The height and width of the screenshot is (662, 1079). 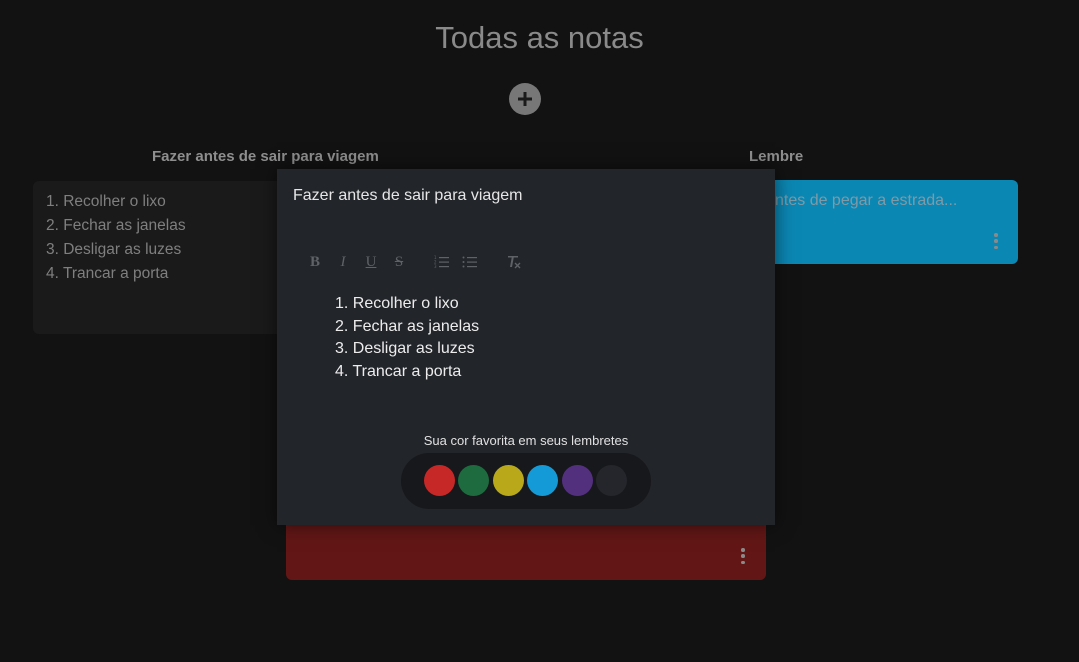 I want to click on note-title-input: Fazer antes de sair para viagem, so click(x=407, y=196).